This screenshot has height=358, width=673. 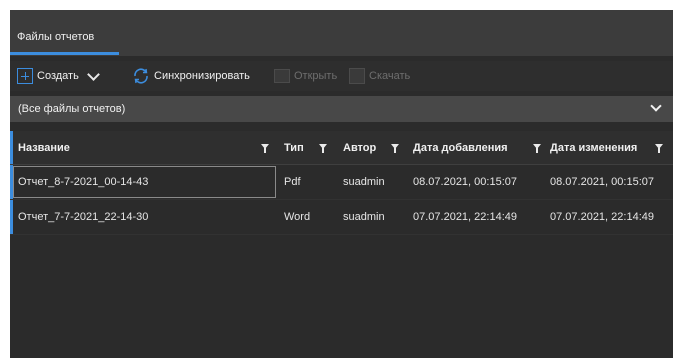 I want to click on open-icon, so click(x=282, y=76).